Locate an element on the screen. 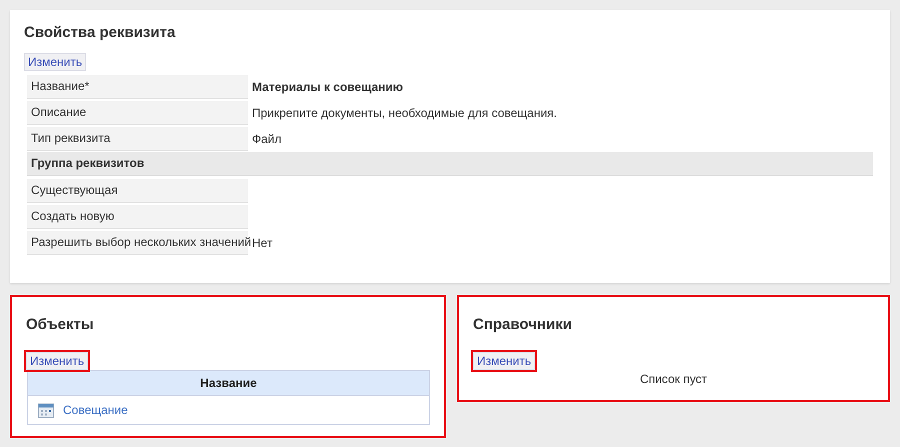 Image resolution: width=900 pixels, height=447 pixels. panel-title: Справочники is located at coordinates (523, 325).